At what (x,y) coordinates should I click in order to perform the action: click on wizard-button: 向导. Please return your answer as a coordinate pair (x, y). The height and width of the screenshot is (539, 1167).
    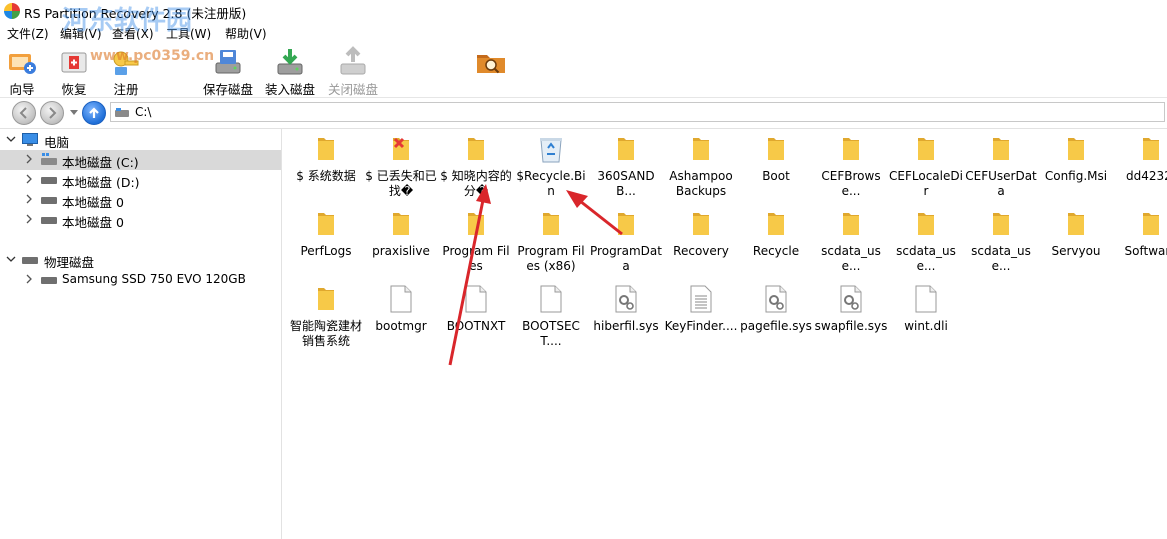
    Looking at the image, I should click on (22, 70).